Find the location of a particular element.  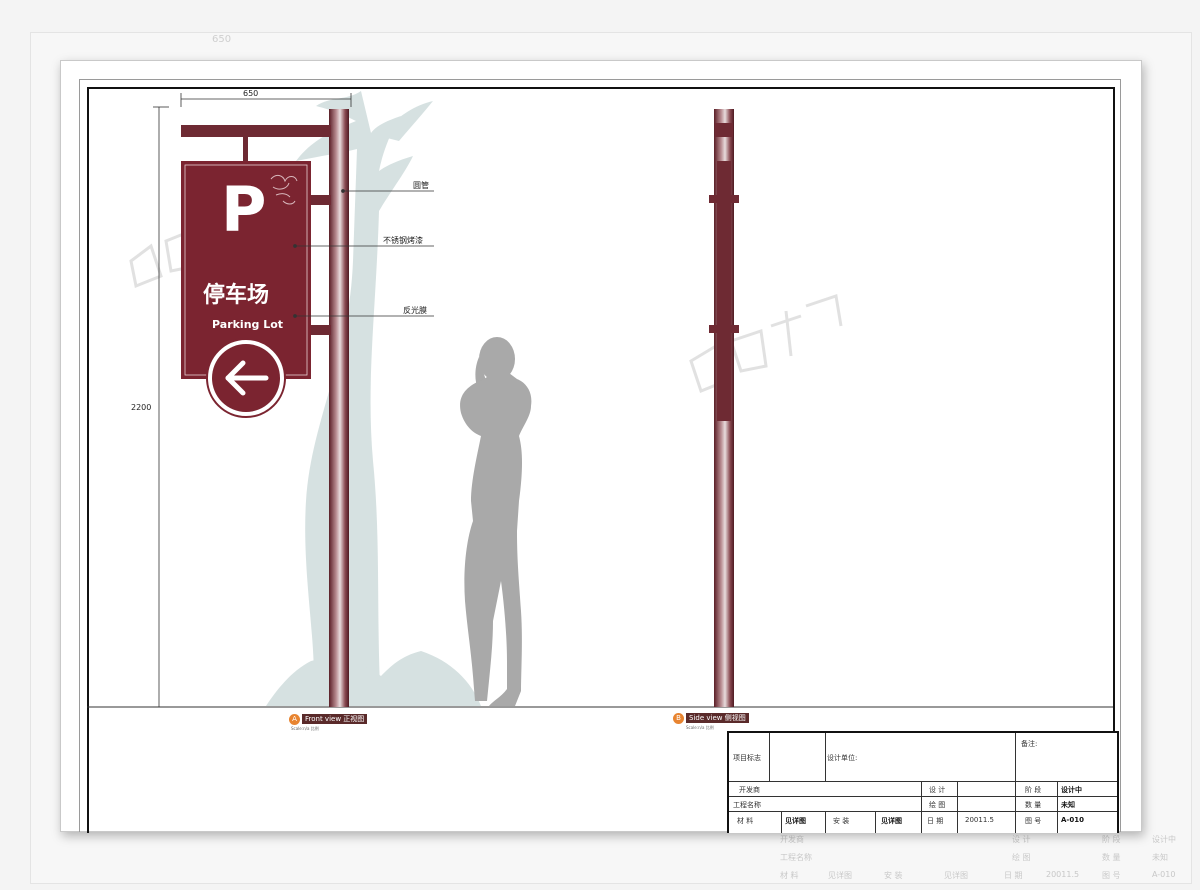

design-unit-label: 设计单位: is located at coordinates (842, 758).